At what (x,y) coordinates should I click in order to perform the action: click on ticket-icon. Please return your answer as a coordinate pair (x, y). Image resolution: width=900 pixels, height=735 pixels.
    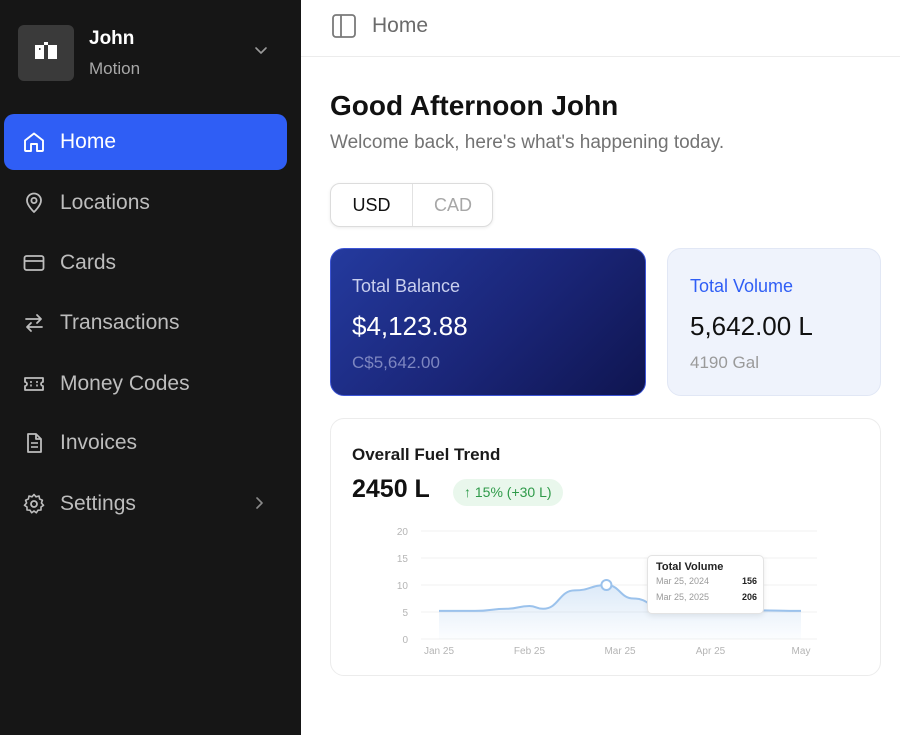
    Looking at the image, I should click on (34, 384).